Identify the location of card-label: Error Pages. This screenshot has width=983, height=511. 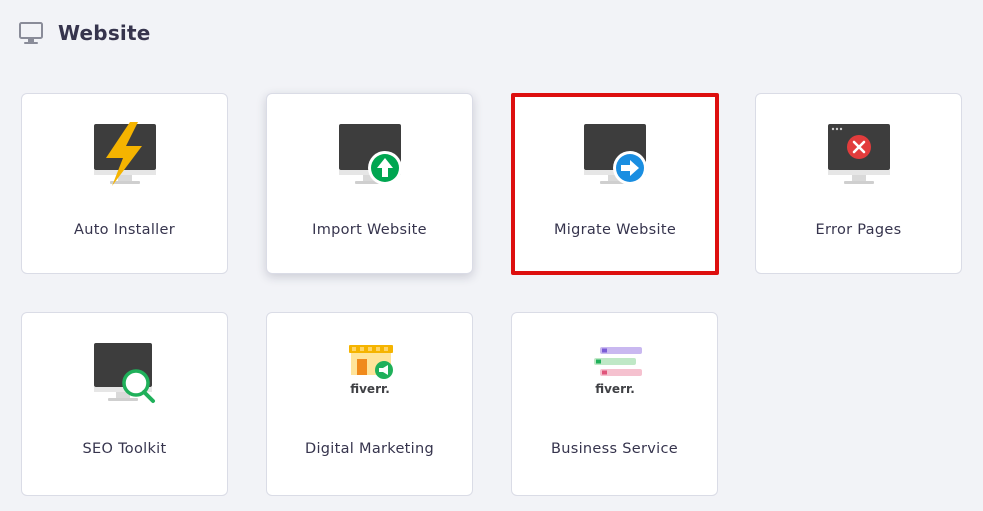
(858, 230).